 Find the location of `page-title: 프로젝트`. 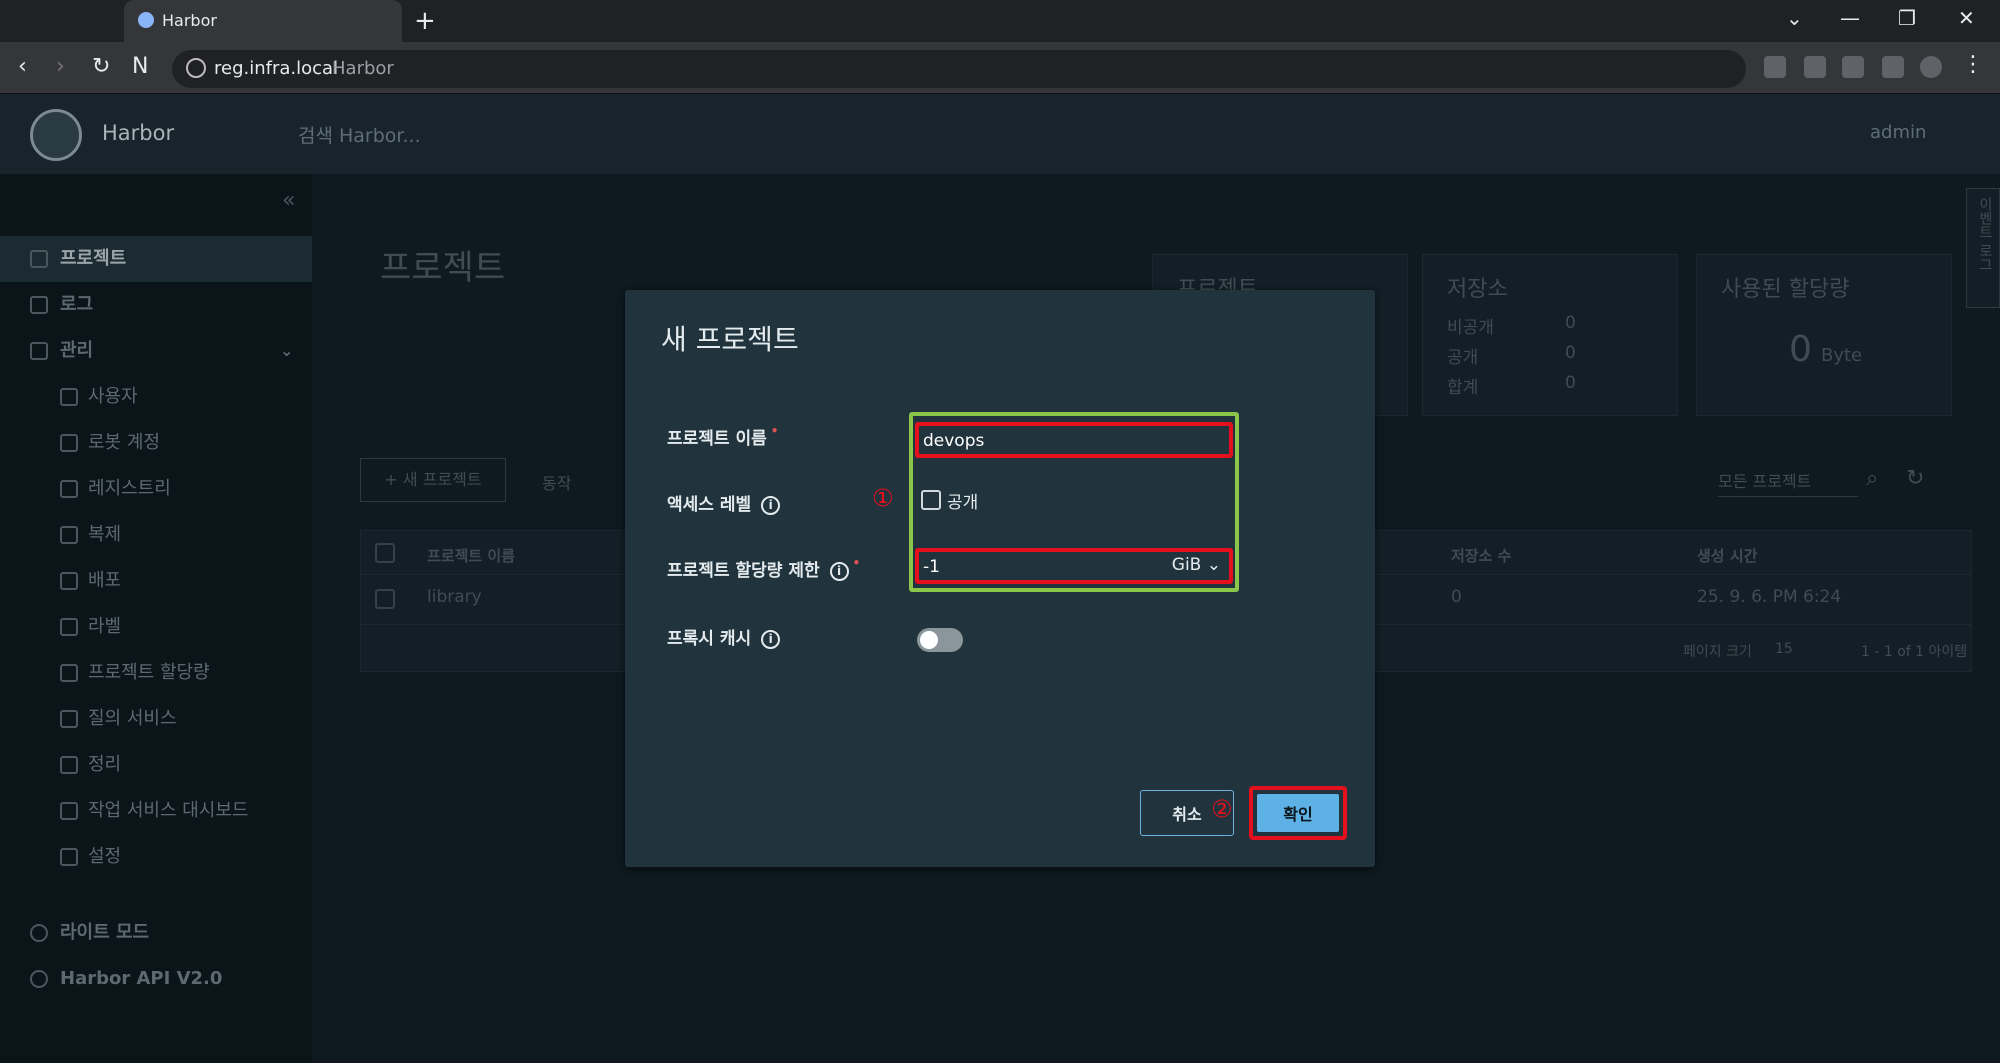

page-title: 프로젝트 is located at coordinates (443, 268).